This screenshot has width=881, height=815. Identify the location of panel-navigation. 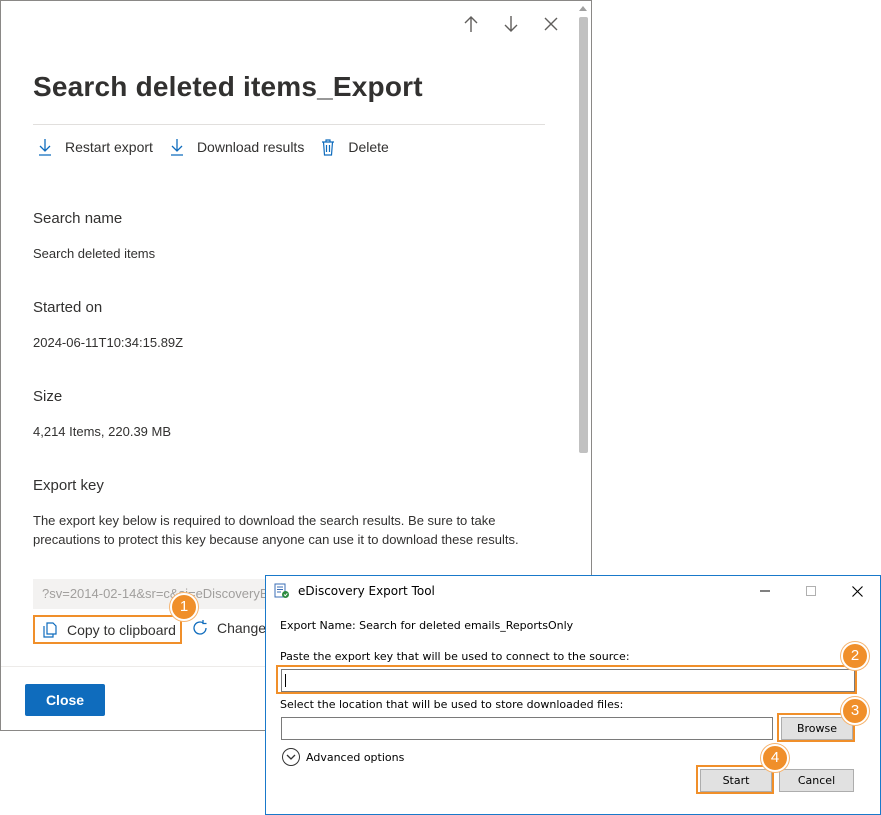
(511, 24).